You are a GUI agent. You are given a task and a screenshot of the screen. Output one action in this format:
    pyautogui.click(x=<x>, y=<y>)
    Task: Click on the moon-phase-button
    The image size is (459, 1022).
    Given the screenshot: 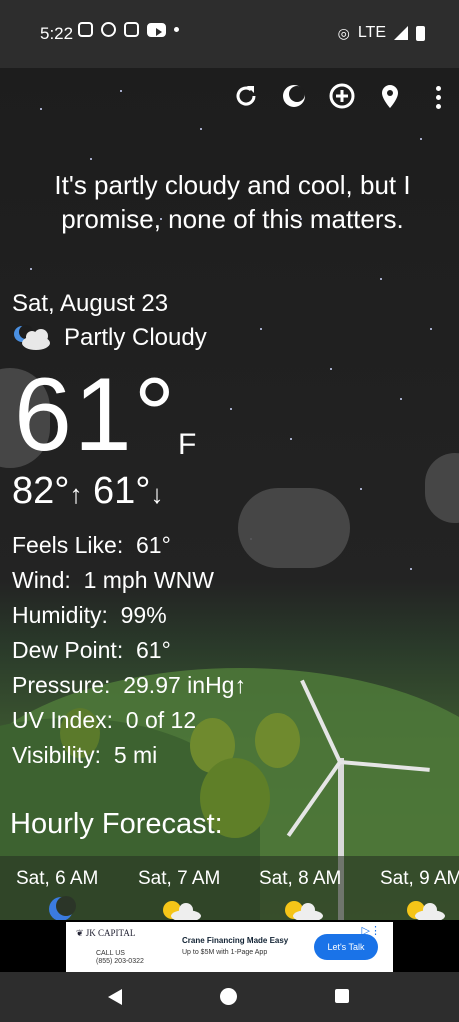 What is the action you would take?
    pyautogui.click(x=294, y=96)
    